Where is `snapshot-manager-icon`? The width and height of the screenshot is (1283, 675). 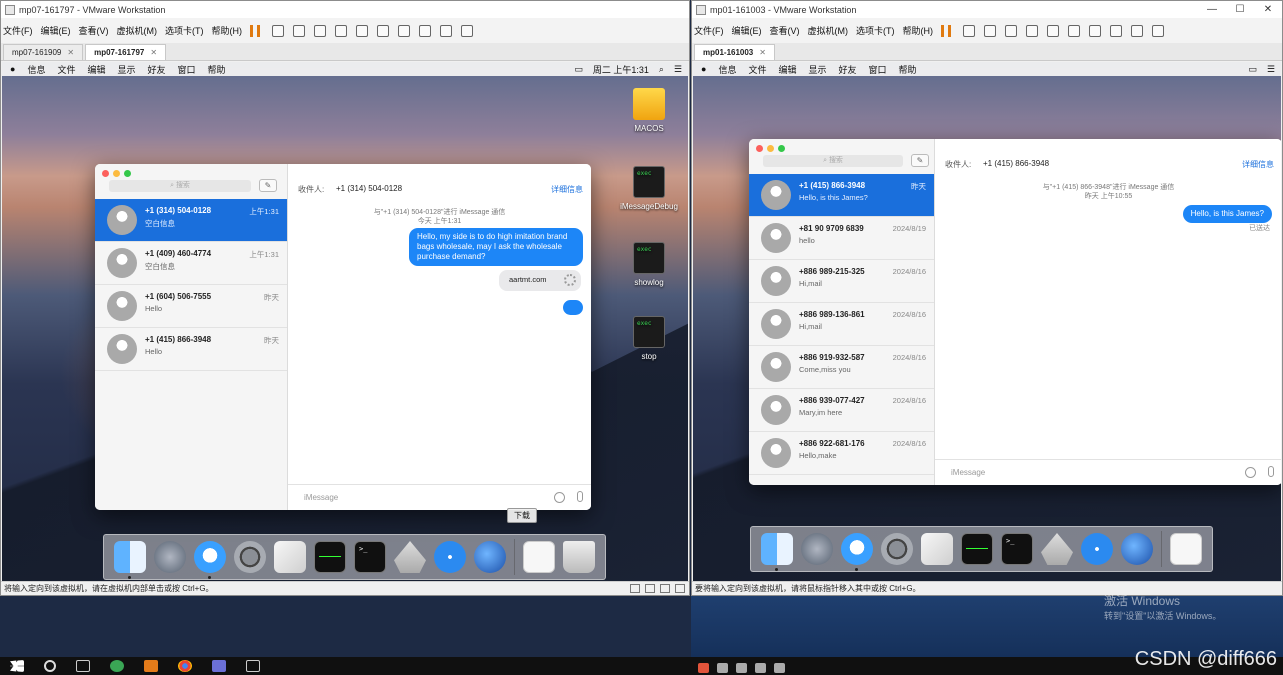 snapshot-manager-icon is located at coordinates (1032, 30).